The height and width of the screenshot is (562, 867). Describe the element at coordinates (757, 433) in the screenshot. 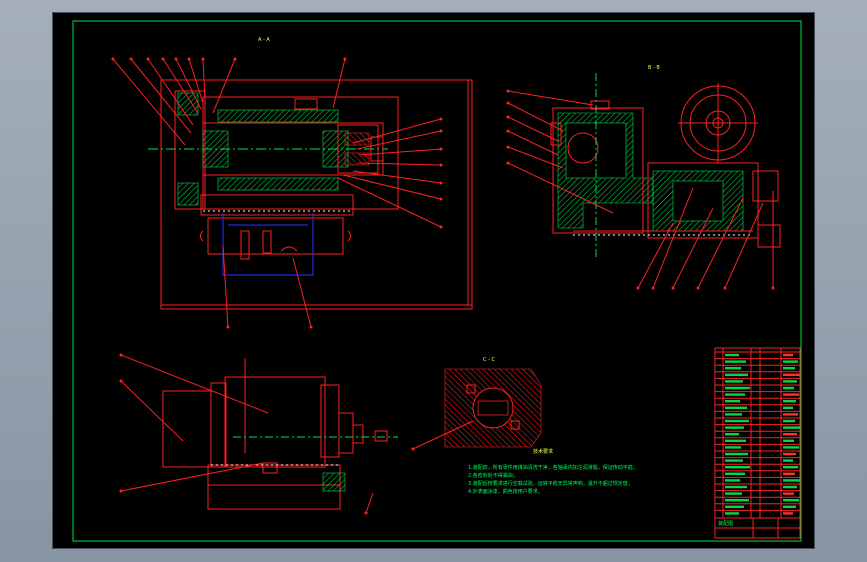

I see `parts-list-rows` at that location.